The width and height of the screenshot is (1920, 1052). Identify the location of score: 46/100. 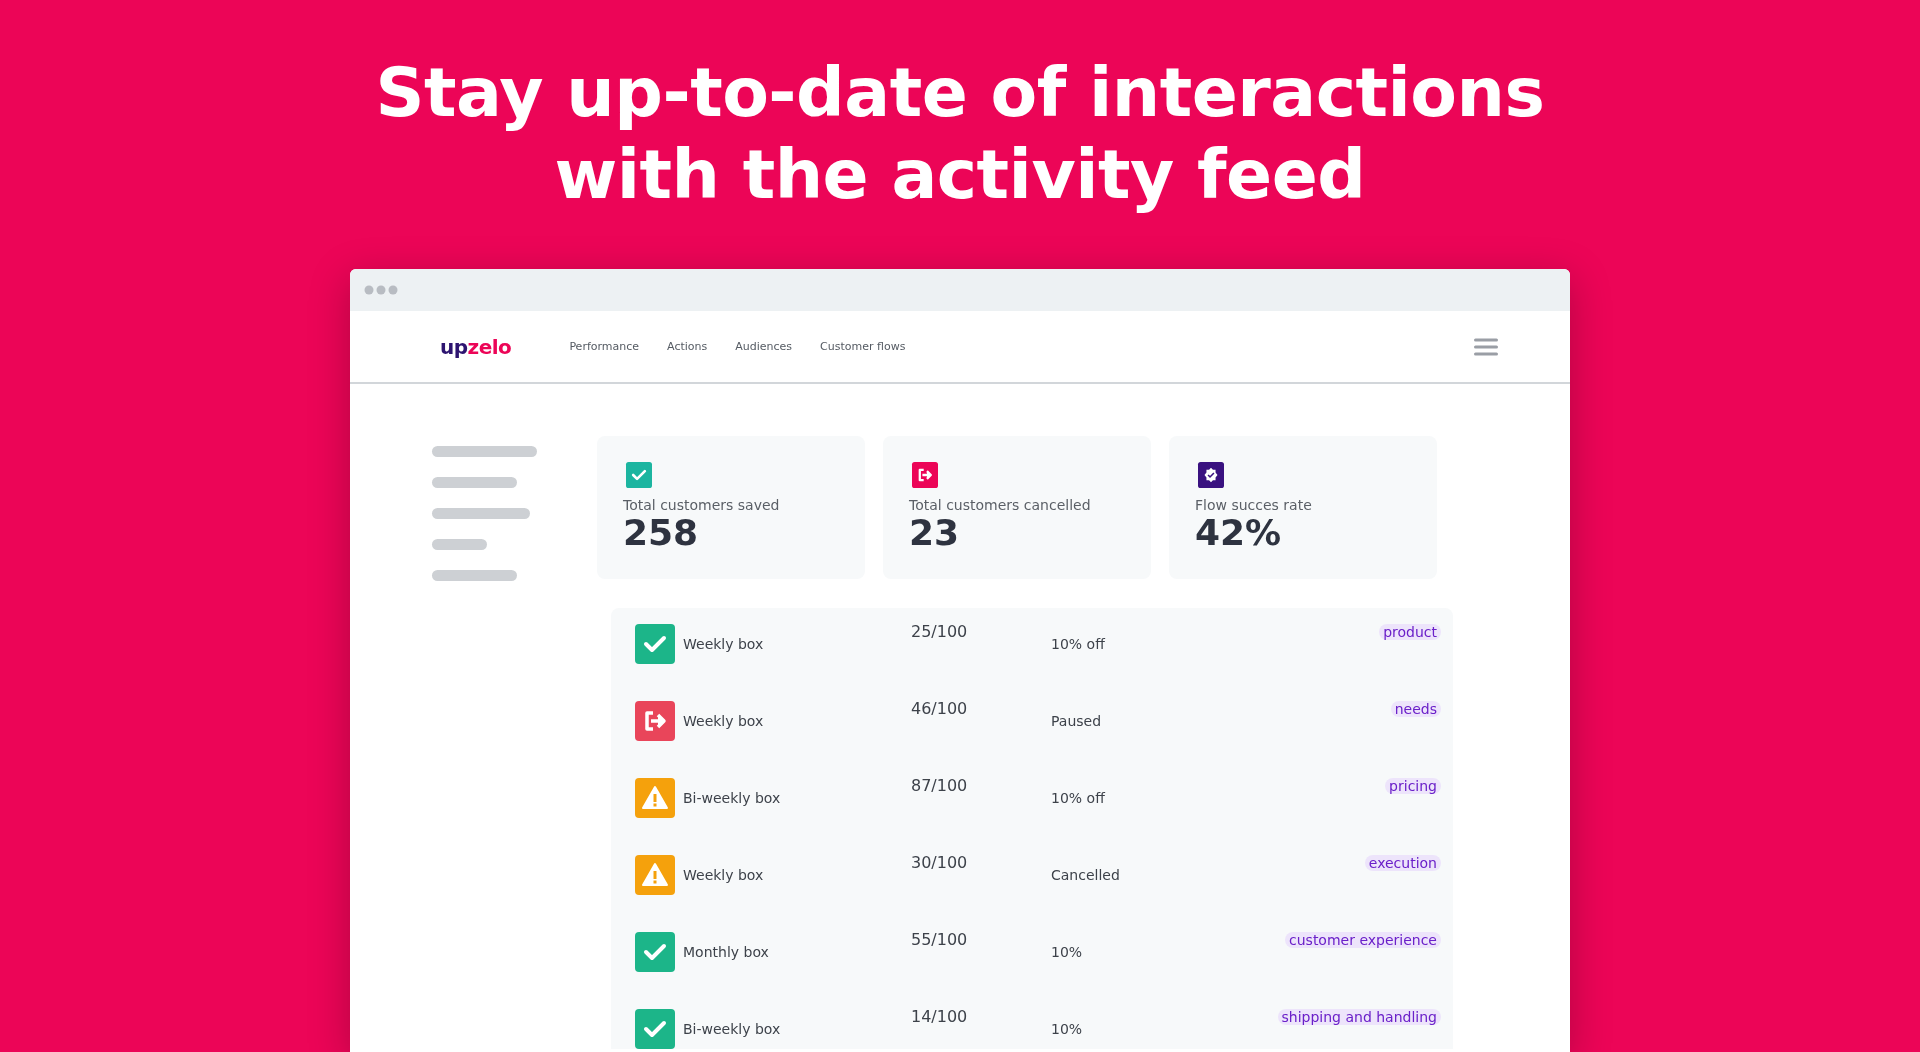
(940, 708).